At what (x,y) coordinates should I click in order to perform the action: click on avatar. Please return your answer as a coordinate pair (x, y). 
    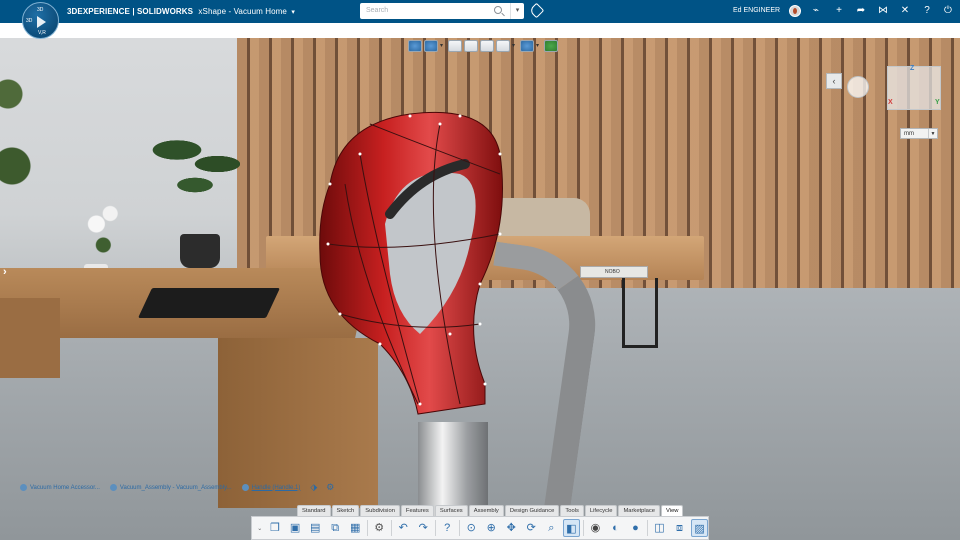
    Looking at the image, I should click on (795, 11).